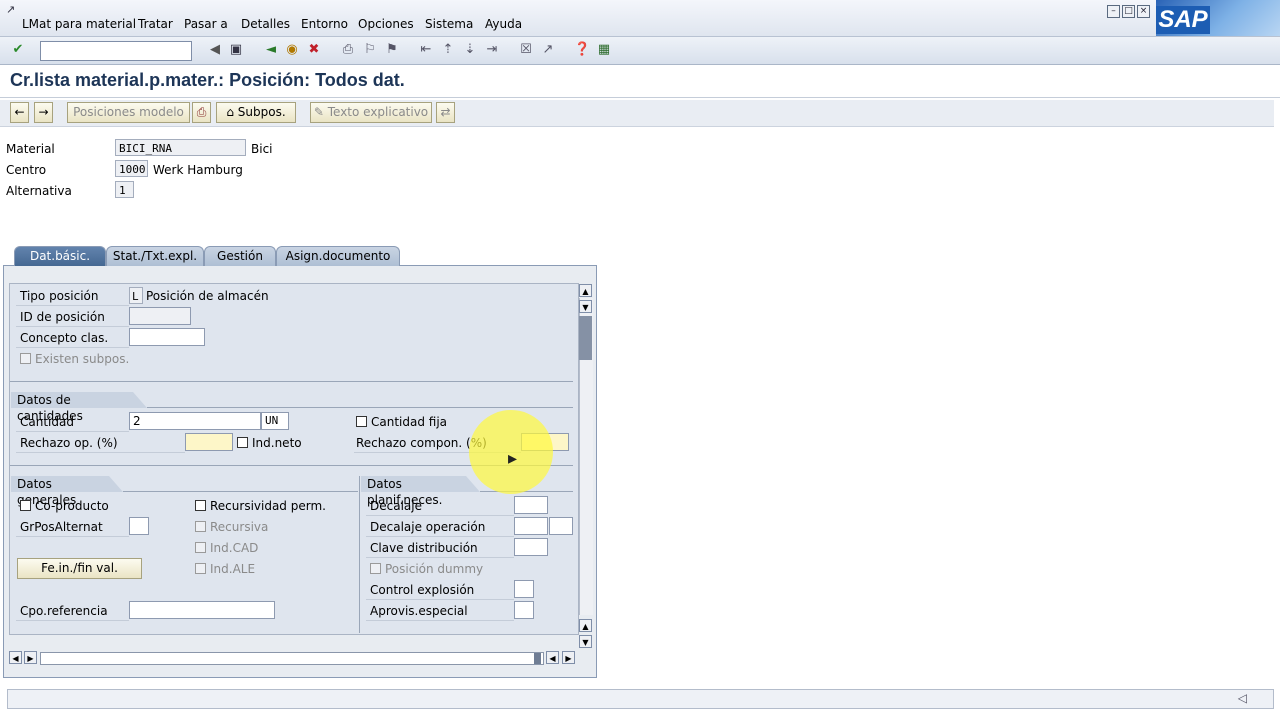  Describe the element at coordinates (503, 24) in the screenshot. I see `menu-ayuda: Ayuda` at that location.